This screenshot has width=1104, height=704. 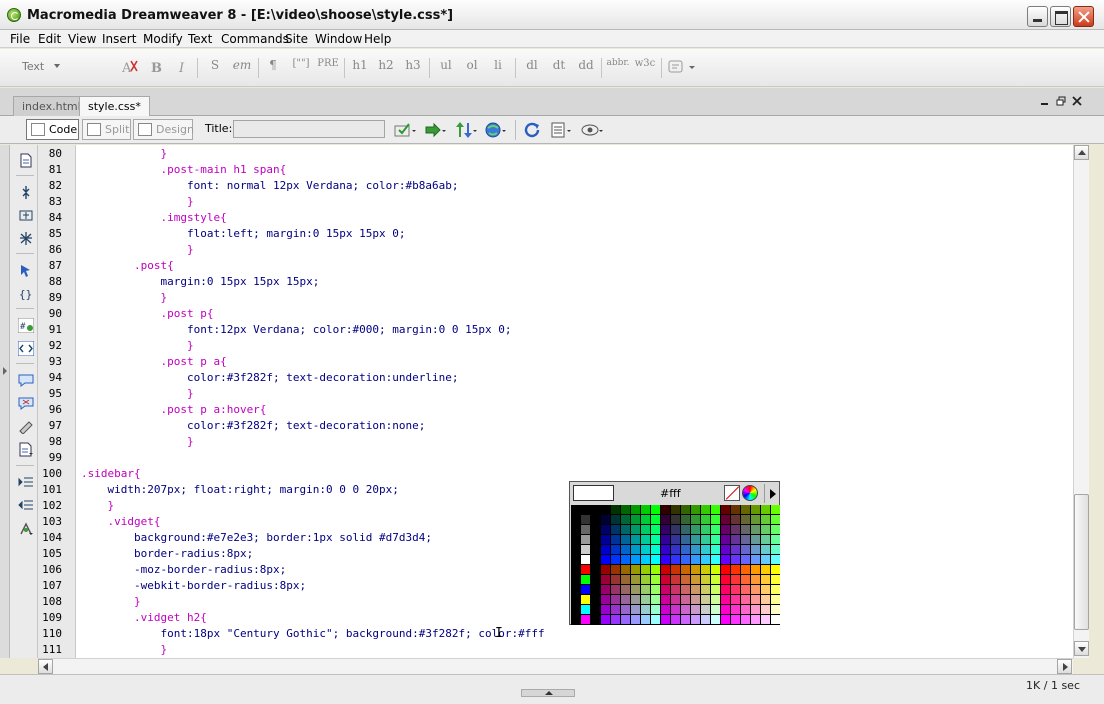 I want to click on characters-menu-icon, so click(x=682, y=67).